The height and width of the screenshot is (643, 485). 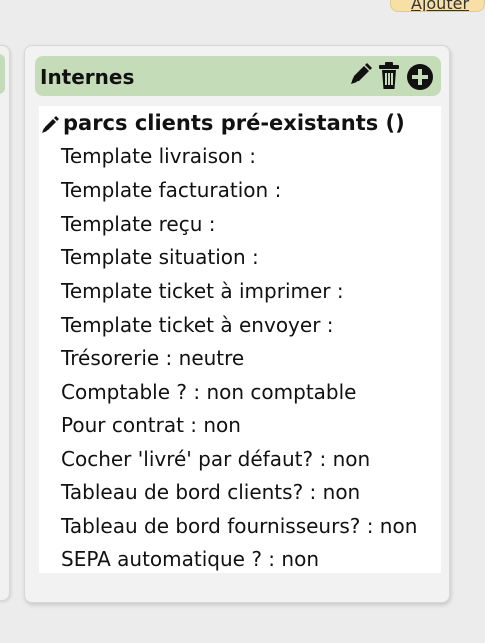 I want to click on detail-pour-contrat: Pour contrat : non, so click(x=151, y=425).